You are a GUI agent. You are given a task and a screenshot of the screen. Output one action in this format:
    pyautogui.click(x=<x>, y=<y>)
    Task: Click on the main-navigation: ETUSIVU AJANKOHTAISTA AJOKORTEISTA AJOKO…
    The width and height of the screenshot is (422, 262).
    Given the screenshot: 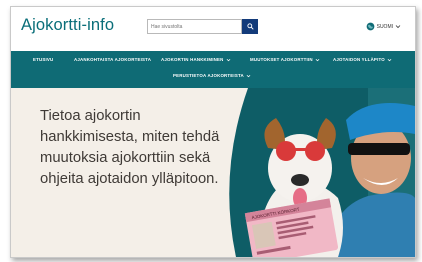 What is the action you would take?
    pyautogui.click(x=213, y=69)
    